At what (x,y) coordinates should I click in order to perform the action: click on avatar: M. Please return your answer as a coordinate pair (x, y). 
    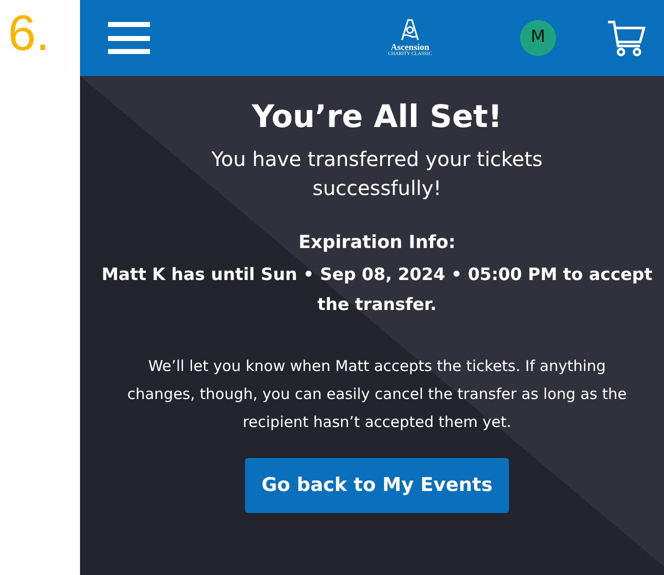
    Looking at the image, I should click on (538, 38).